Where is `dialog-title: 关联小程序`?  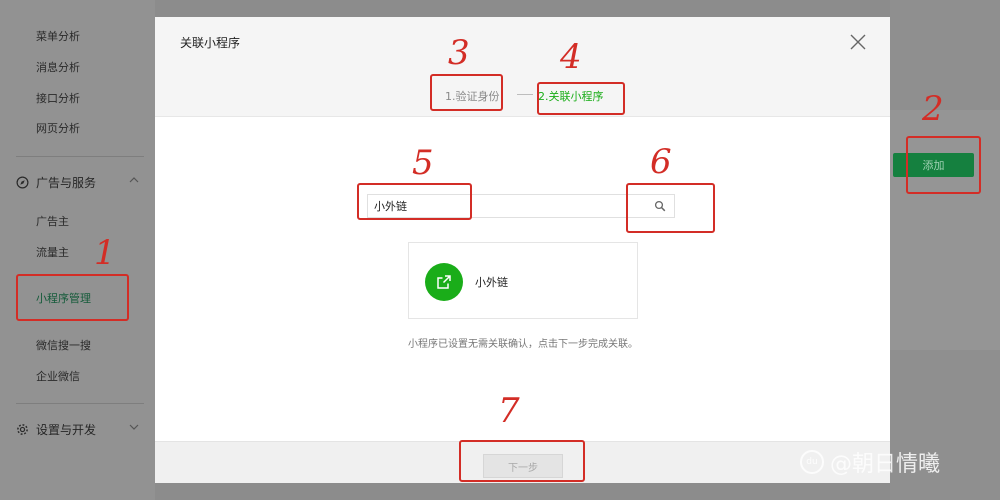
dialog-title: 关联小程序 is located at coordinates (210, 43).